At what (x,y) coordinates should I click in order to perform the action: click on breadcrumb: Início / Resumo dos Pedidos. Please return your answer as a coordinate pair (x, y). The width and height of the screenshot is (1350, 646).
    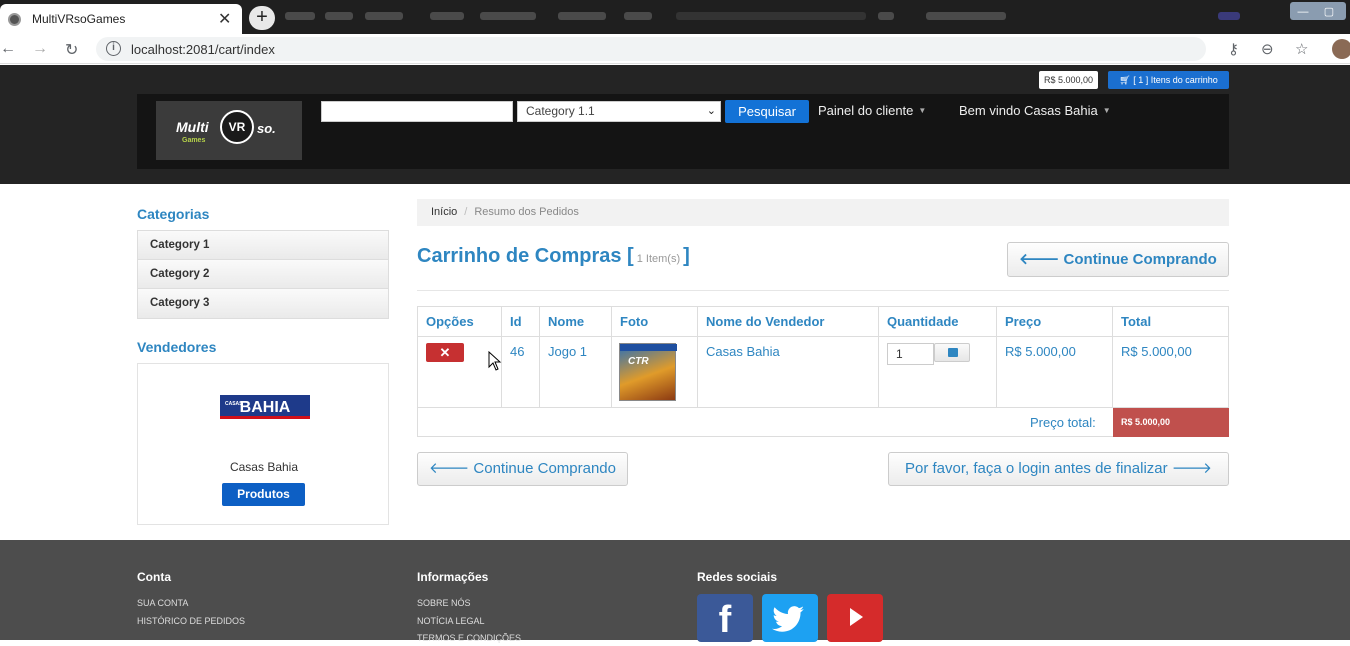
    Looking at the image, I should click on (823, 212).